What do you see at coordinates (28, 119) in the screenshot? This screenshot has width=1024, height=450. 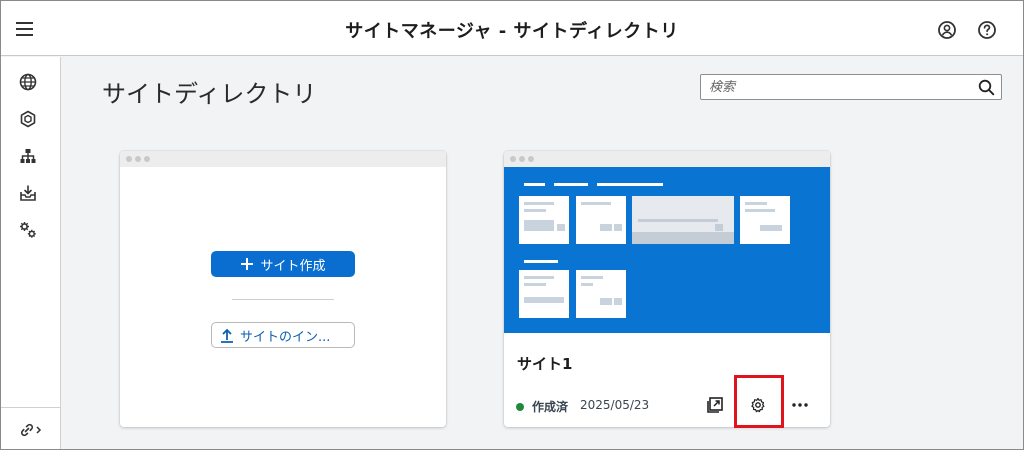 I see `cube-icon` at bounding box center [28, 119].